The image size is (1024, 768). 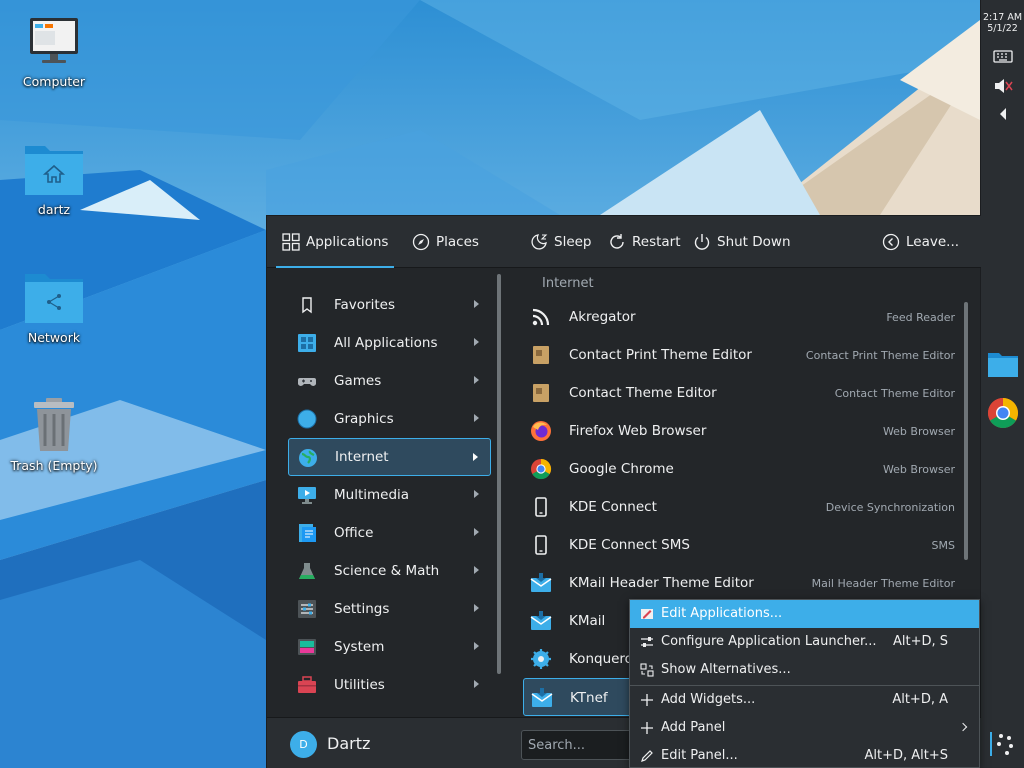 What do you see at coordinates (54, 81) in the screenshot?
I see `desktop-icon-label: Computer` at bounding box center [54, 81].